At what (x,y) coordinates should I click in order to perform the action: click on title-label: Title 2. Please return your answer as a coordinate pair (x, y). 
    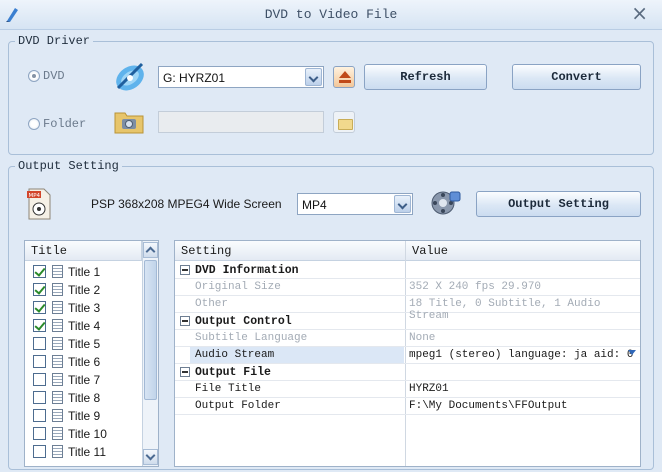
    Looking at the image, I should click on (84, 290).